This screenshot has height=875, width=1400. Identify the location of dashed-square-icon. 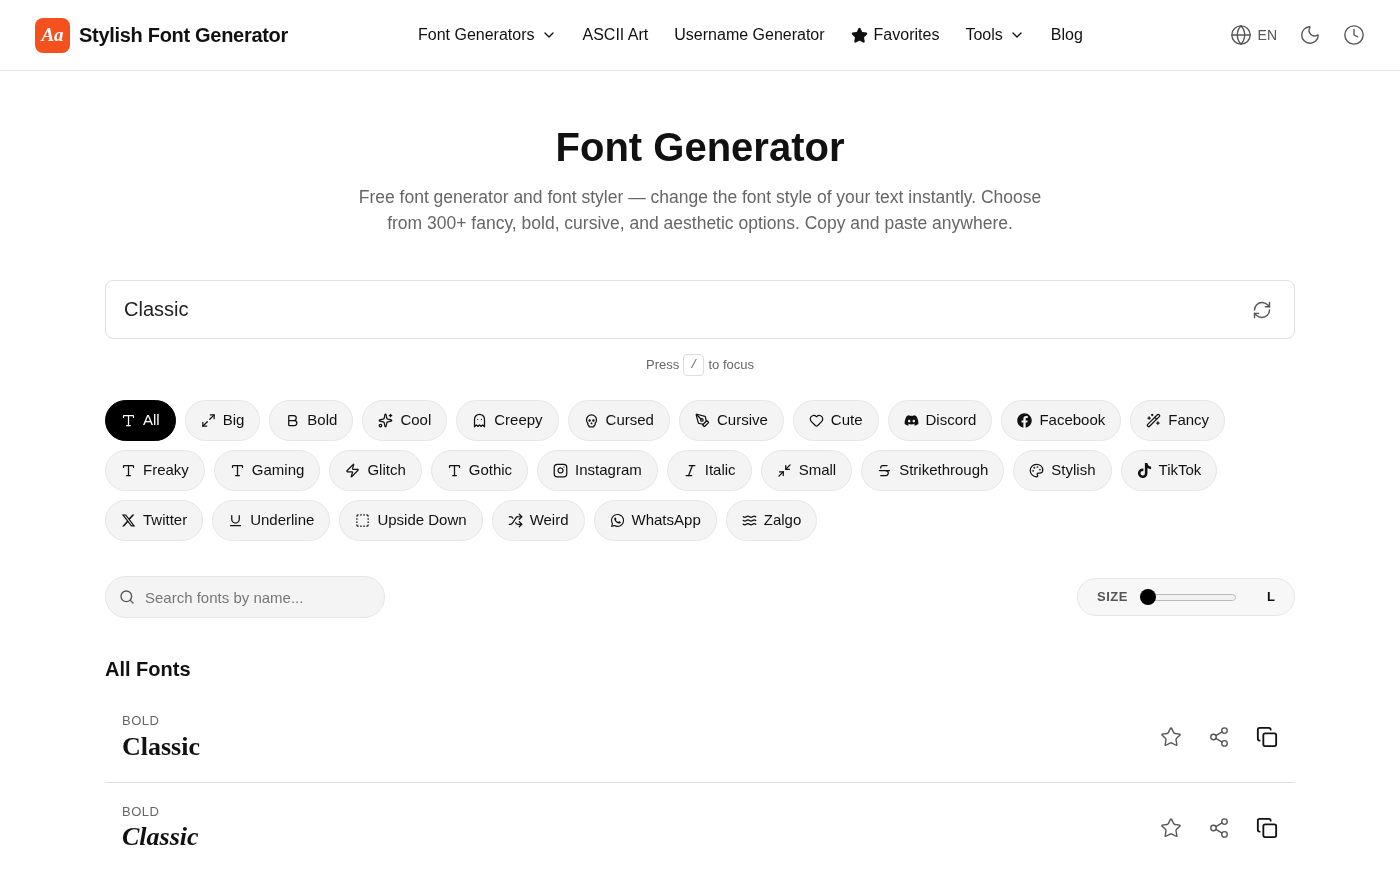
(363, 520).